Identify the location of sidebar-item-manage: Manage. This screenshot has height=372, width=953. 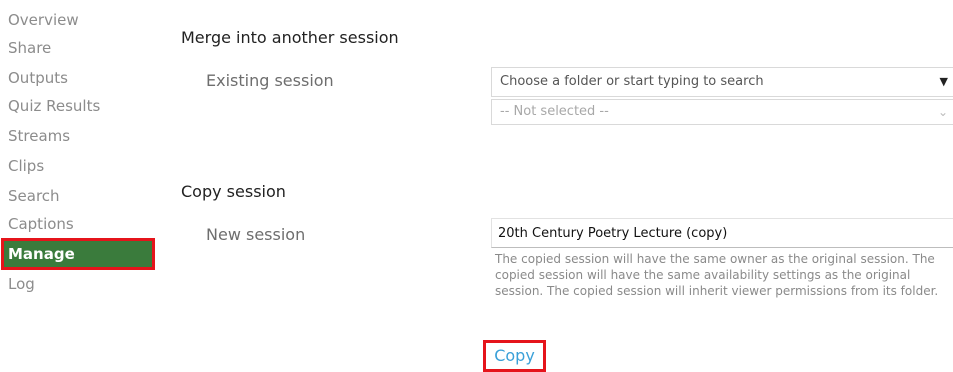
(78, 254).